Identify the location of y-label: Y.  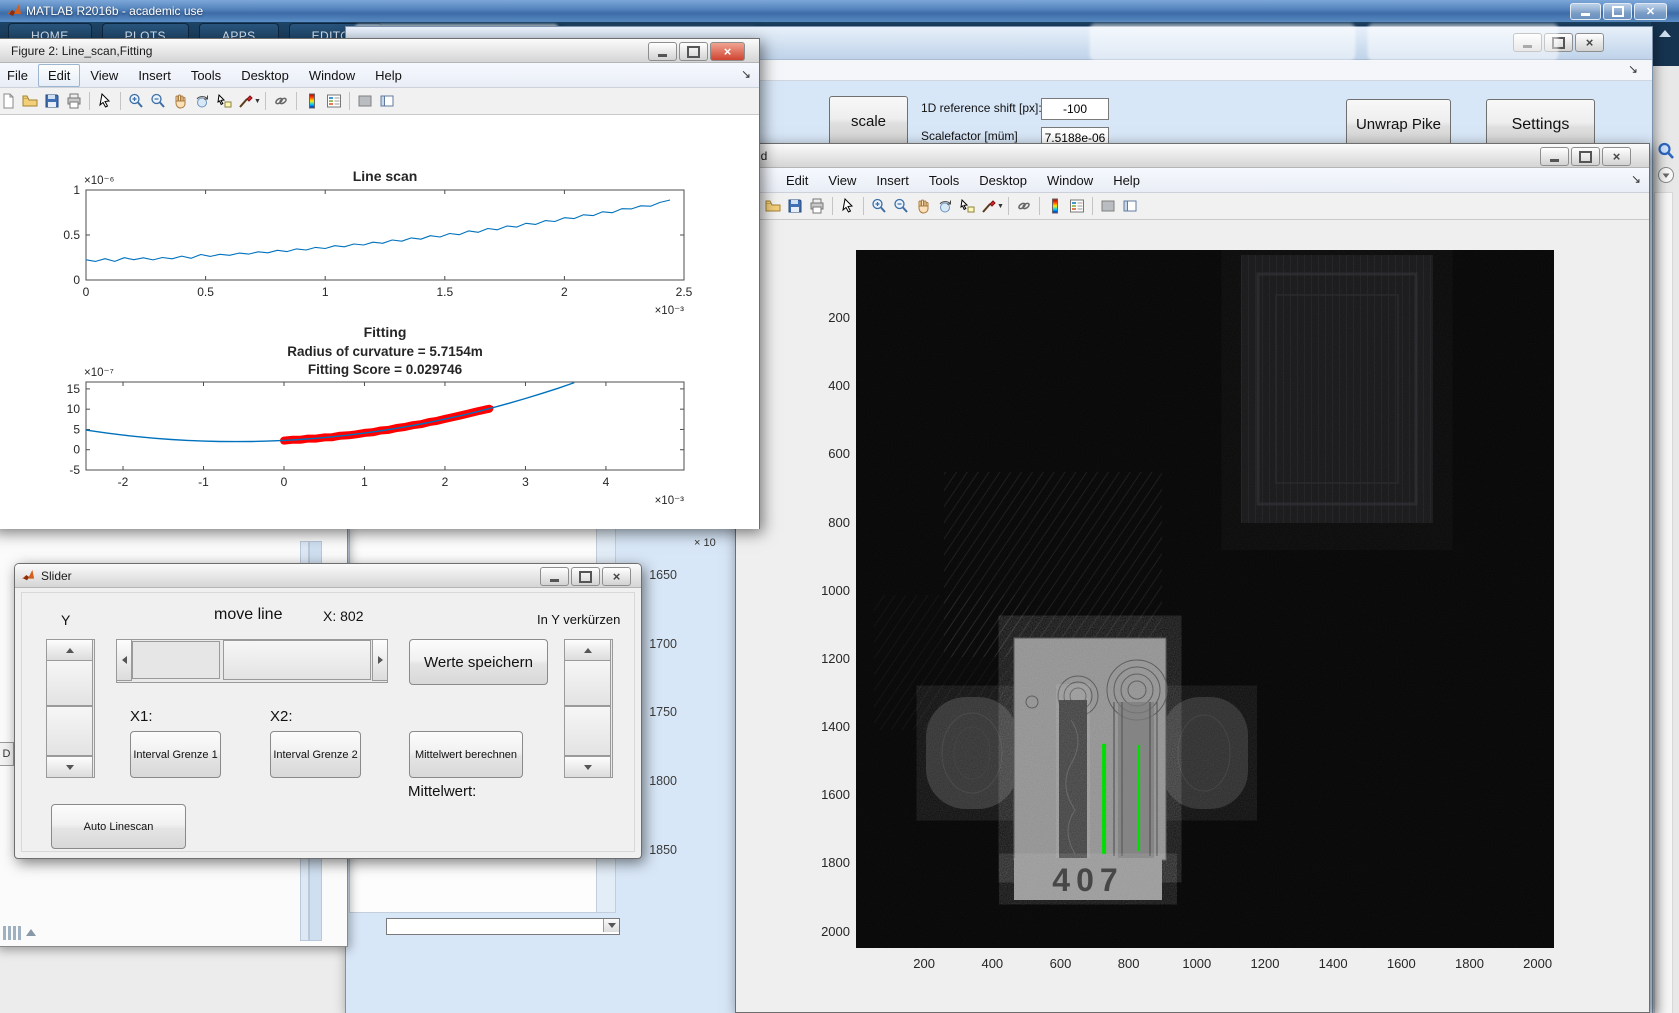
(66, 620).